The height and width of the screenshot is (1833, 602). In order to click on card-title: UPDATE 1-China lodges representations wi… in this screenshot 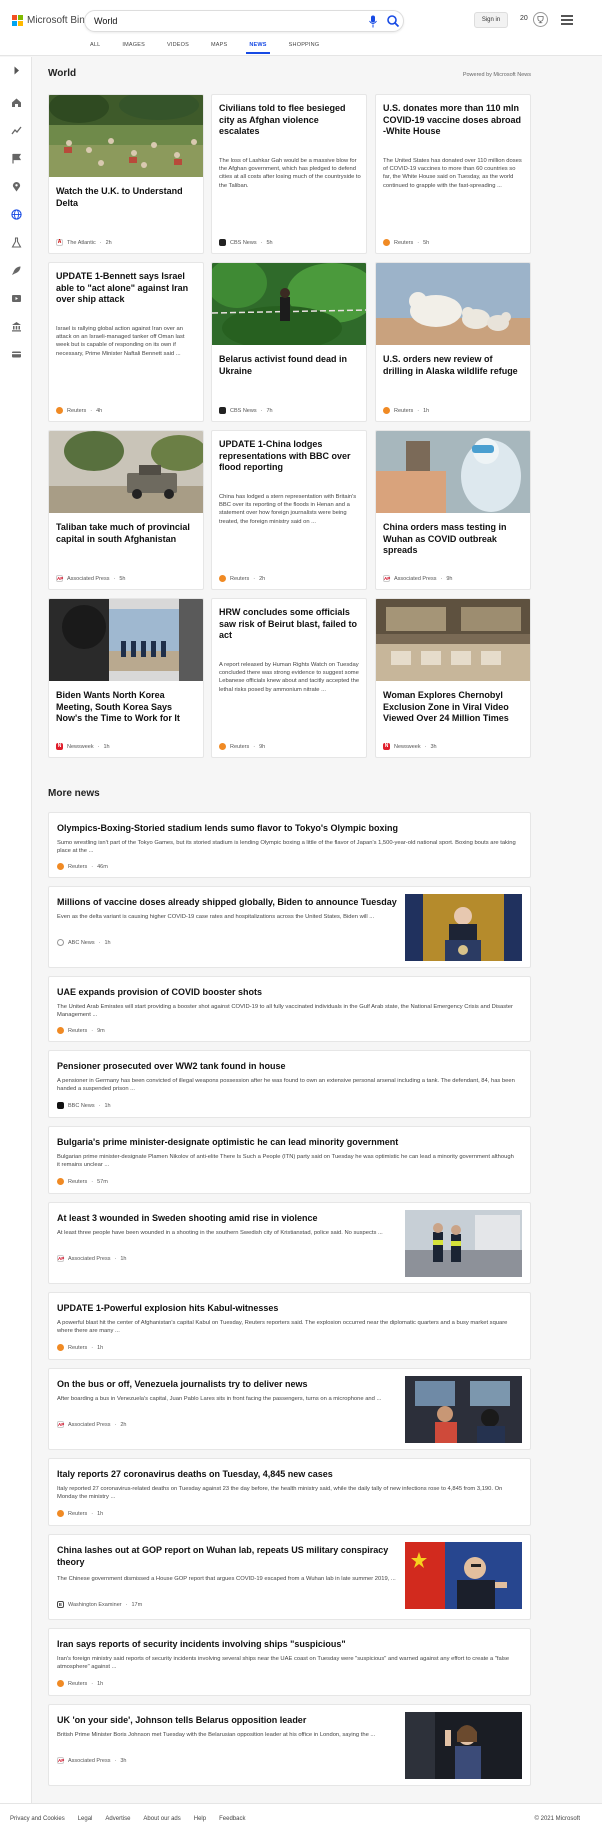, I will do `click(290, 456)`.